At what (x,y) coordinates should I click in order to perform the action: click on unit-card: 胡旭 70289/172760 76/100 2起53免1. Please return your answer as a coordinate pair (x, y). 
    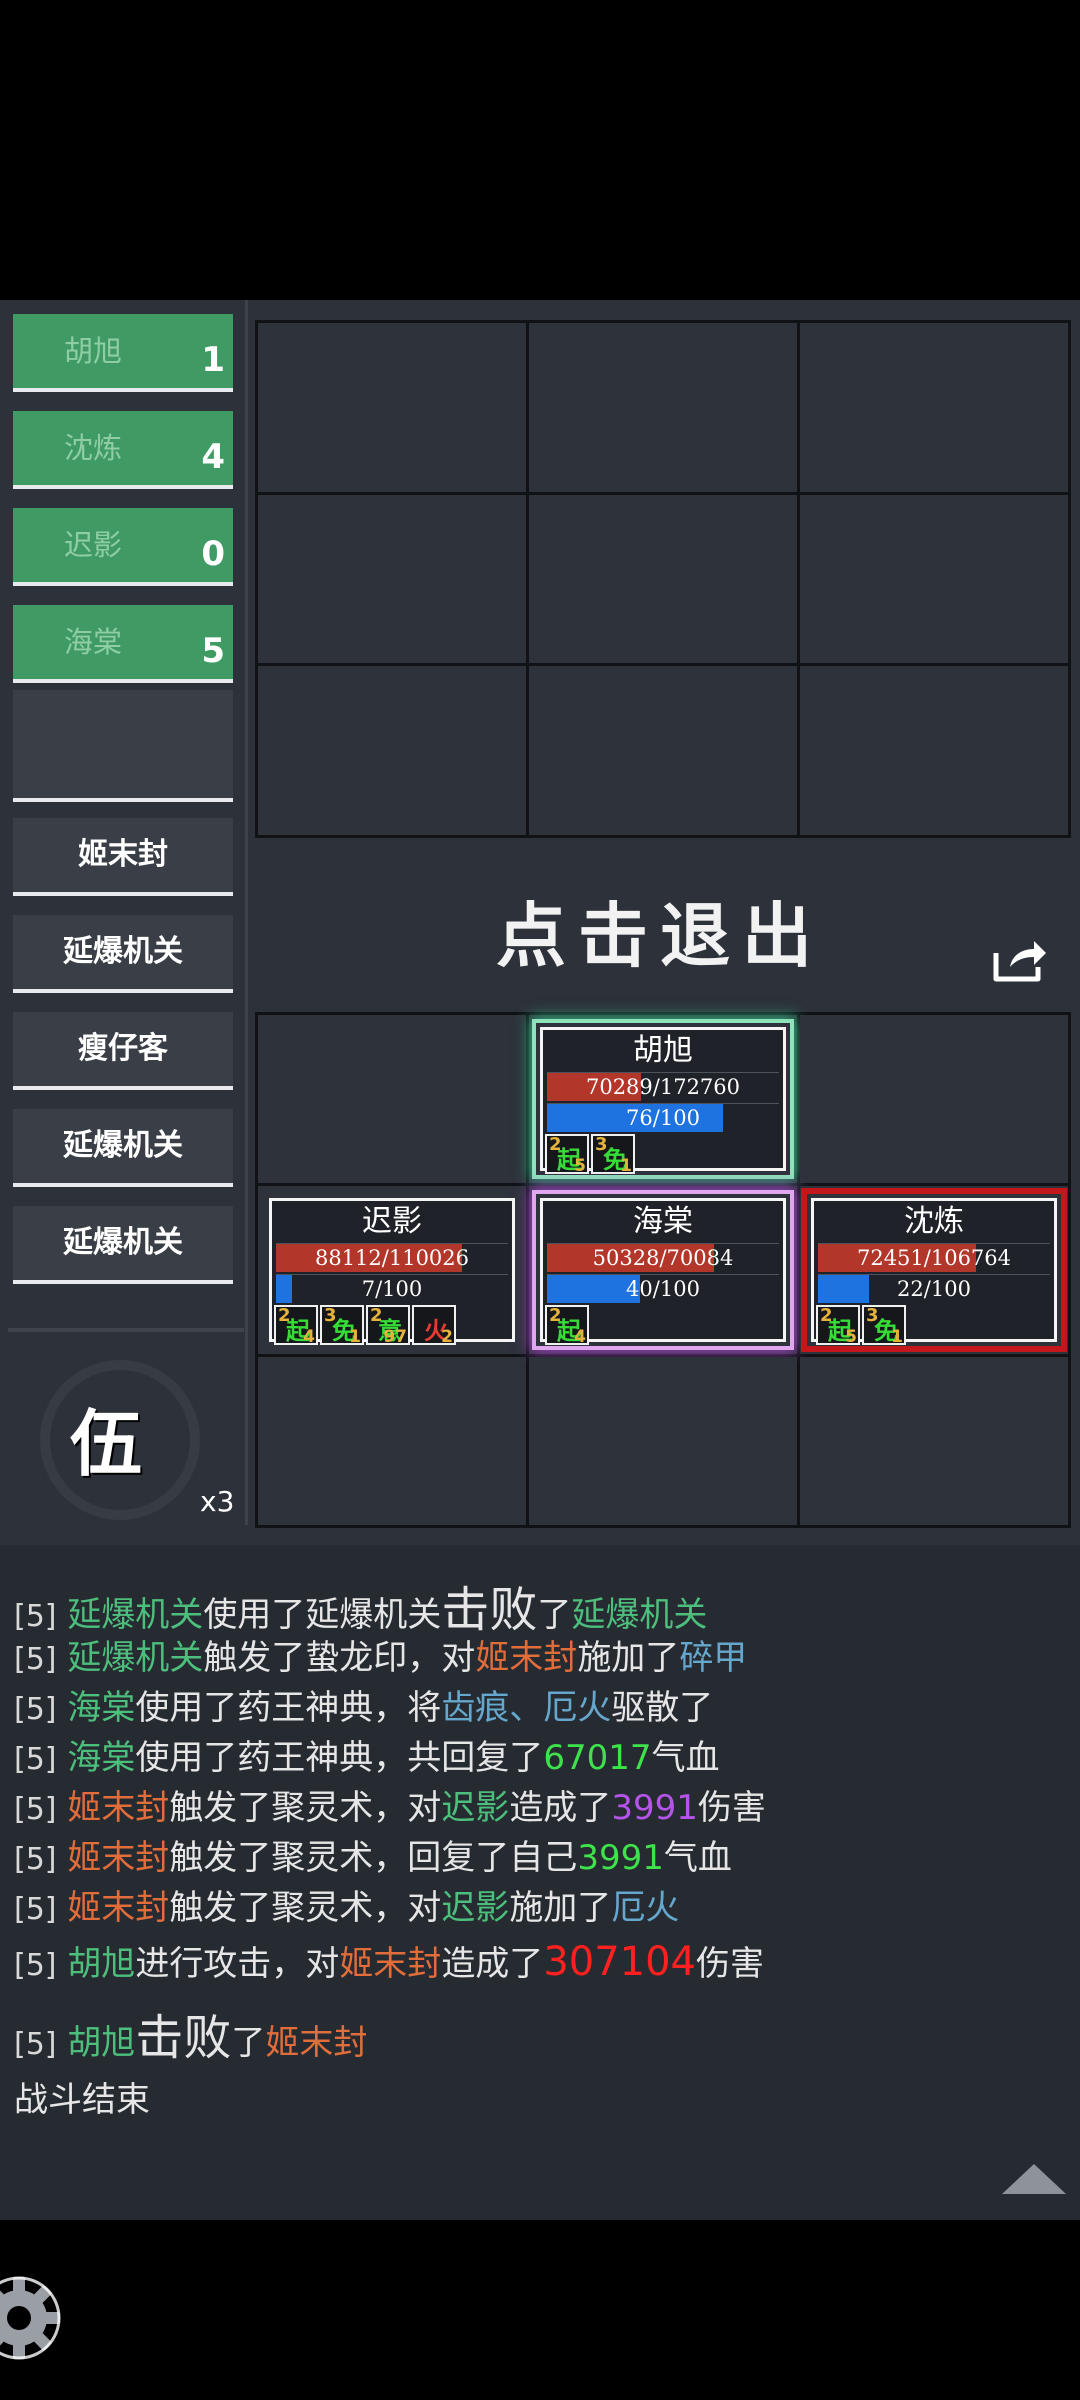
    Looking at the image, I should click on (663, 1099).